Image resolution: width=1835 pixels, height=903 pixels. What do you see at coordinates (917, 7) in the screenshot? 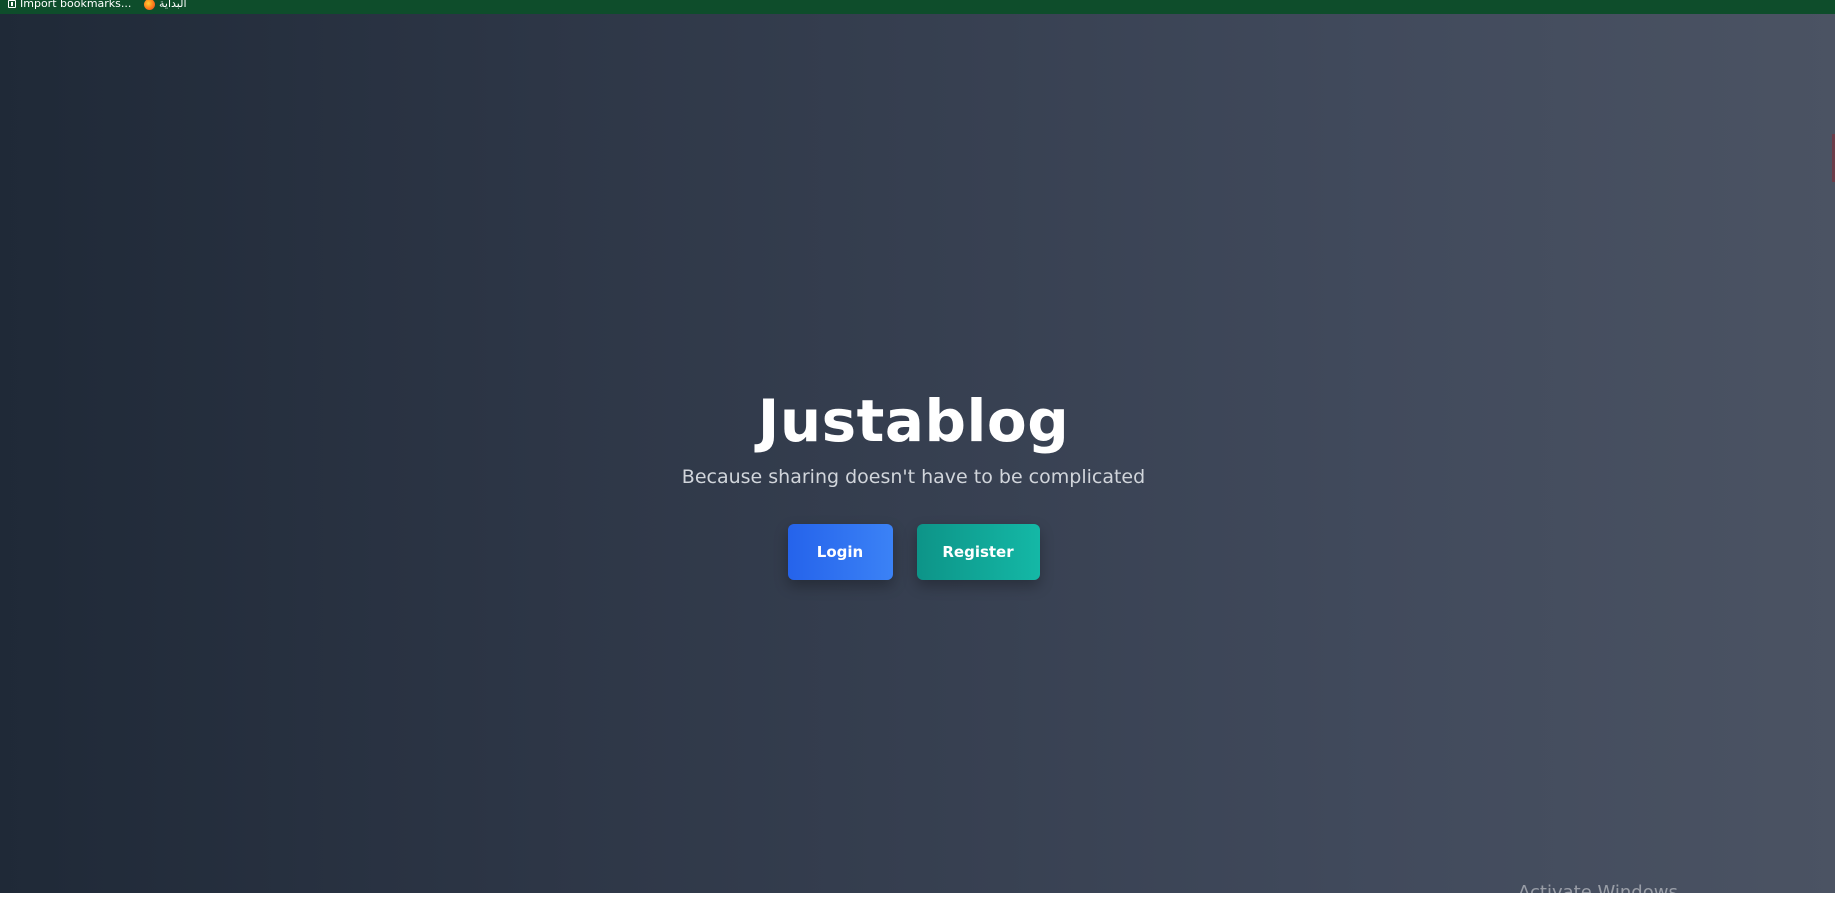
I see `bookmarks-bar: Import bookmarks... البداية` at bounding box center [917, 7].